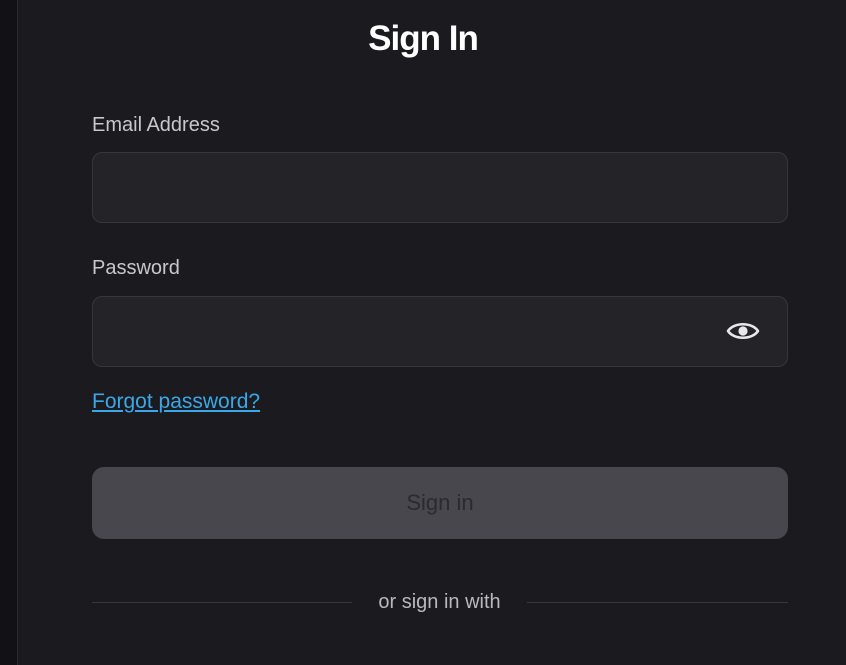 This screenshot has width=846, height=665. Describe the element at coordinates (743, 331) in the screenshot. I see `eye-icon` at that location.